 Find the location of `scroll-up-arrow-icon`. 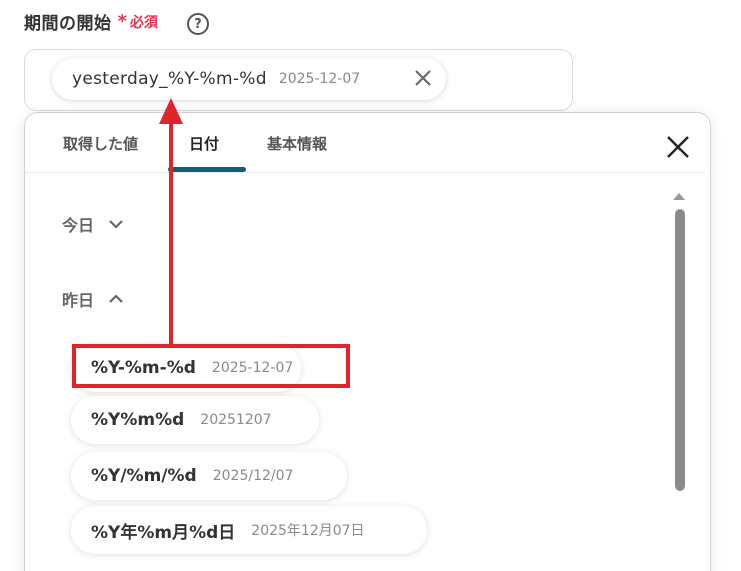

scroll-up-arrow-icon is located at coordinates (679, 196).